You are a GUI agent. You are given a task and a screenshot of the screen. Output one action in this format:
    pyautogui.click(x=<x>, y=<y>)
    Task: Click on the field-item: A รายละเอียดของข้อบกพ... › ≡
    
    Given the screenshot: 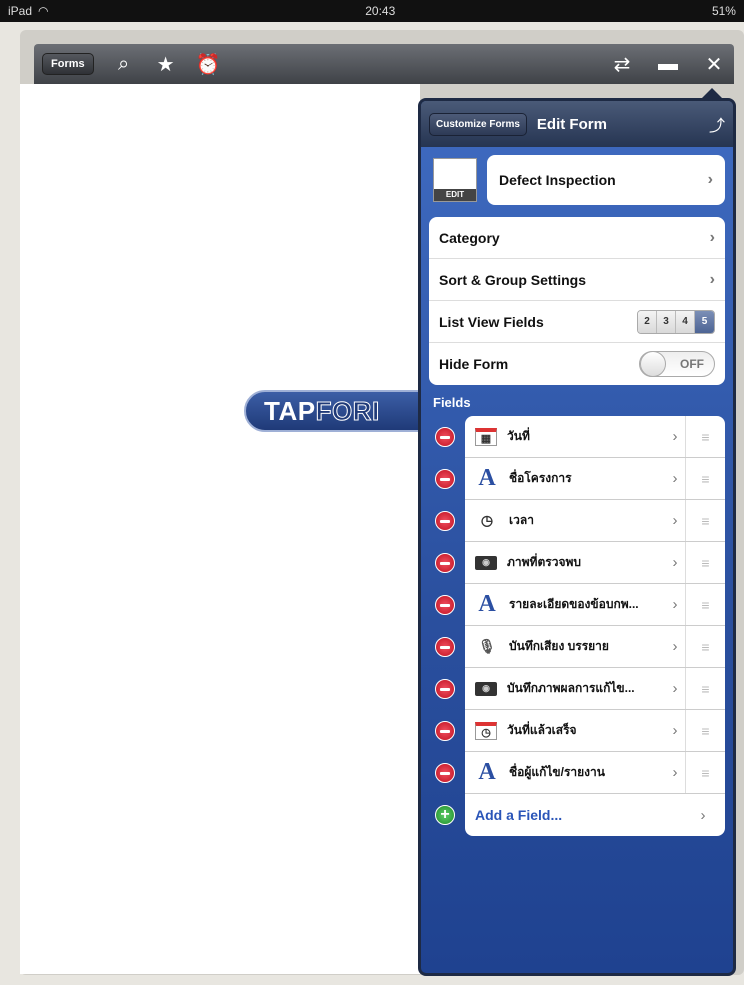 What is the action you would take?
    pyautogui.click(x=595, y=605)
    